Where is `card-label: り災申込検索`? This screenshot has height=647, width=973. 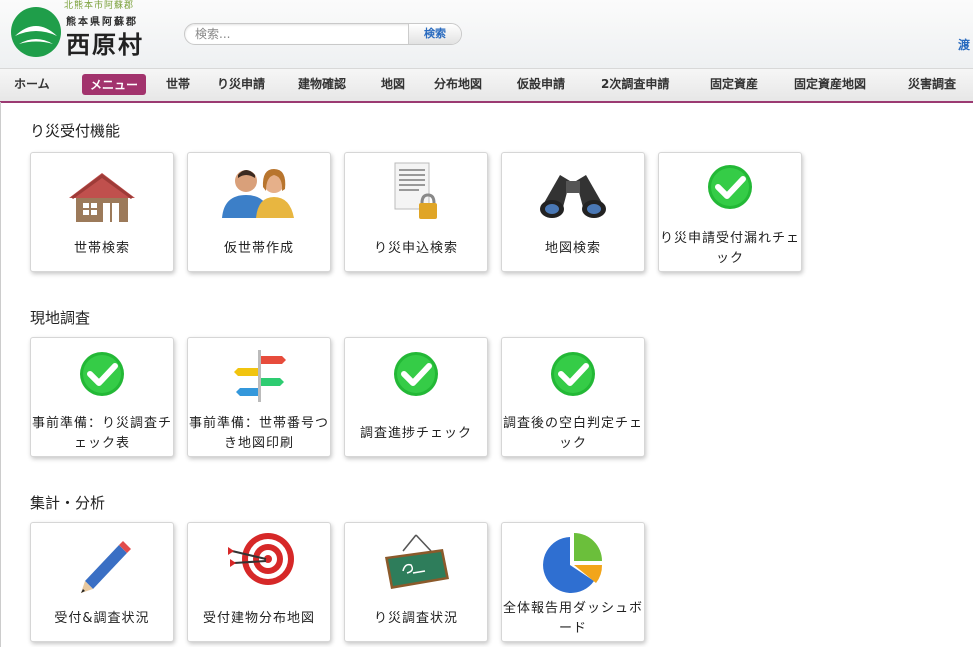
card-label: り災申込検索 is located at coordinates (415, 248).